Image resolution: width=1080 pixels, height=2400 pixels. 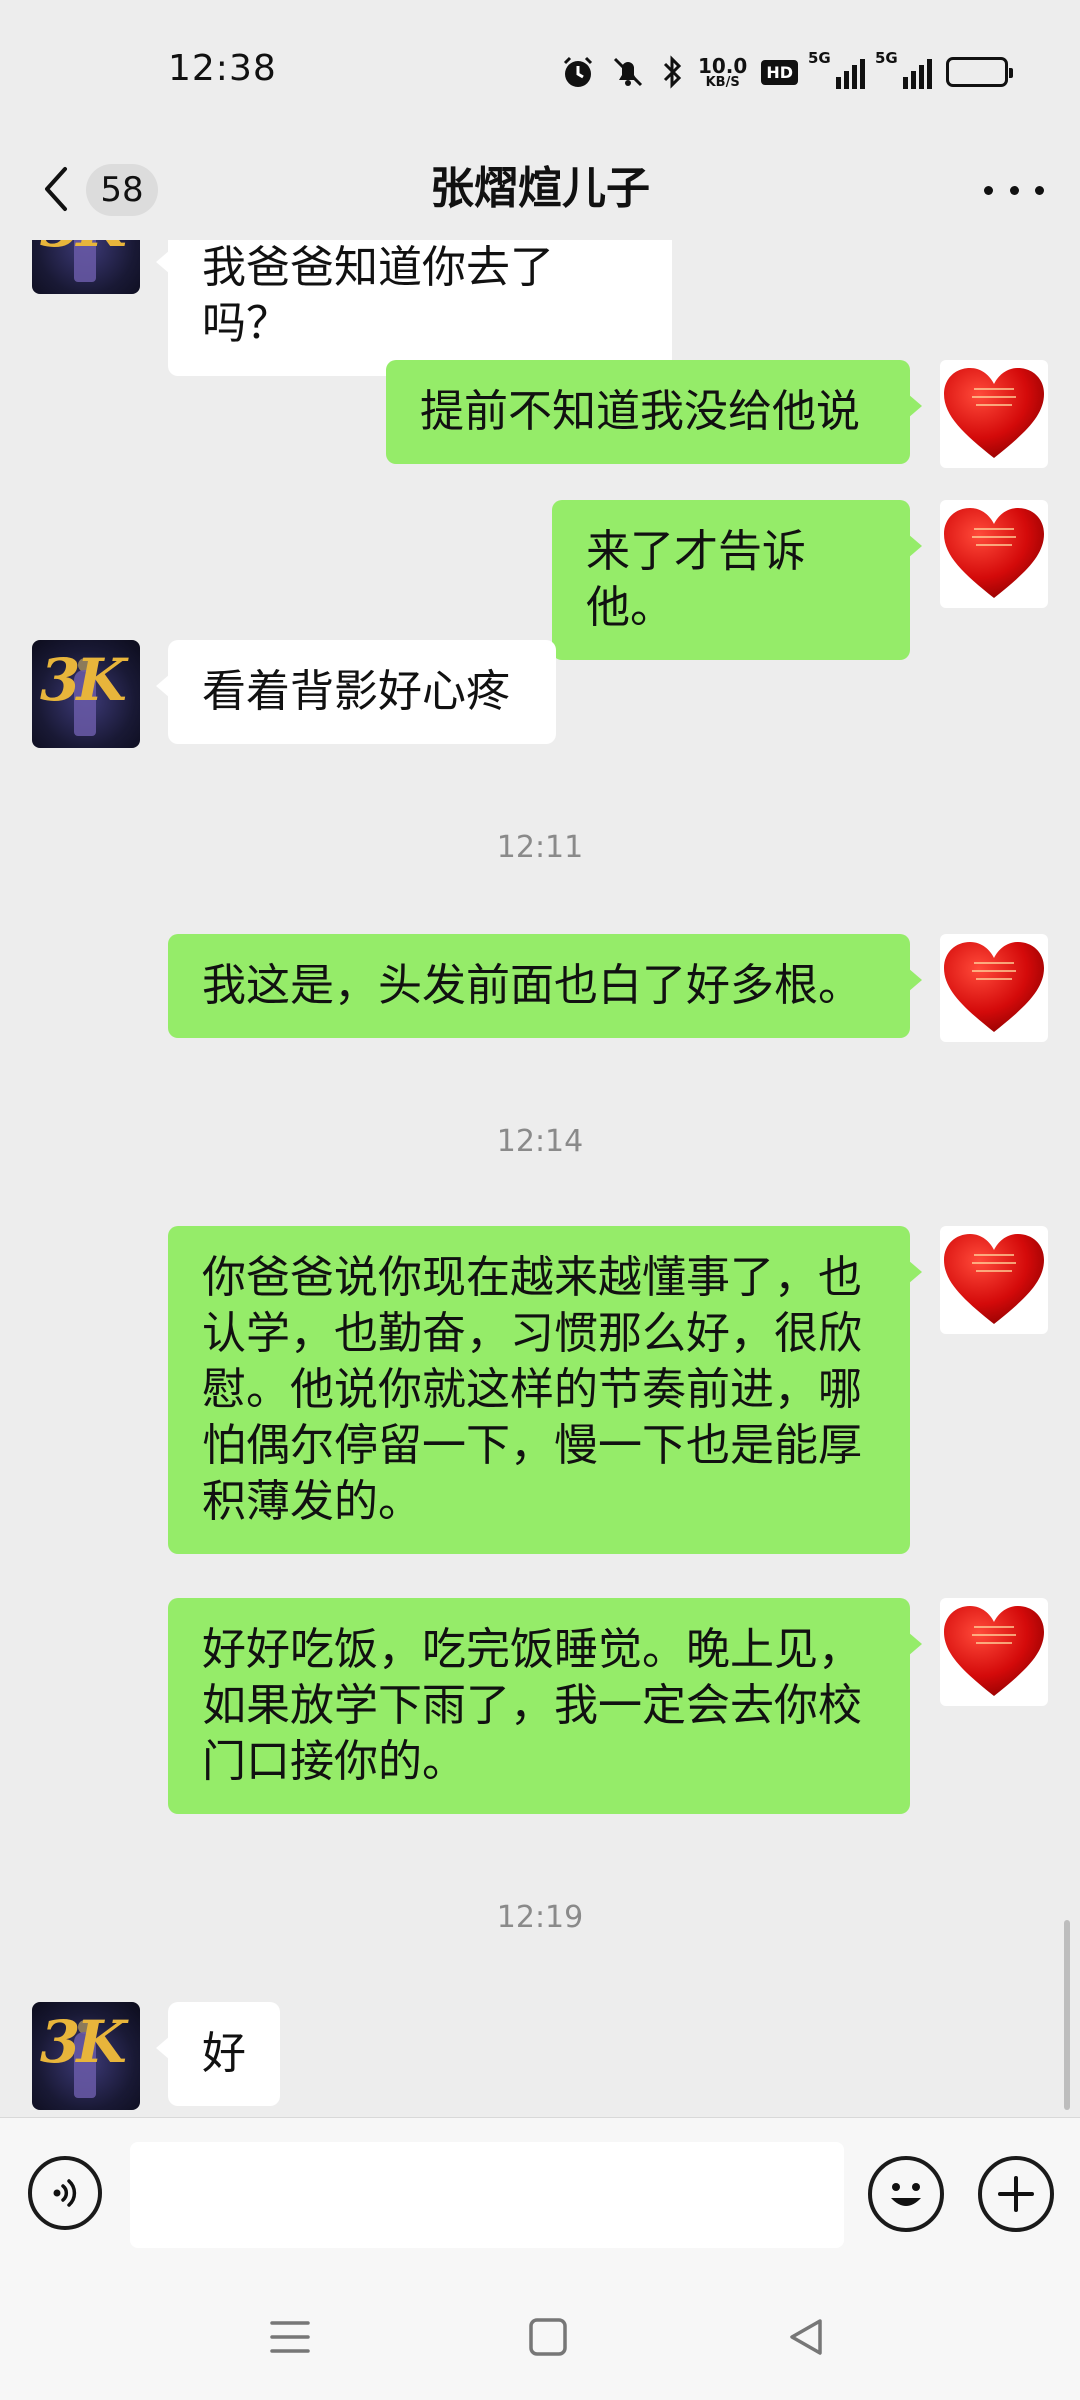 What do you see at coordinates (218, 2054) in the screenshot?
I see `message-bubble-received: 好` at bounding box center [218, 2054].